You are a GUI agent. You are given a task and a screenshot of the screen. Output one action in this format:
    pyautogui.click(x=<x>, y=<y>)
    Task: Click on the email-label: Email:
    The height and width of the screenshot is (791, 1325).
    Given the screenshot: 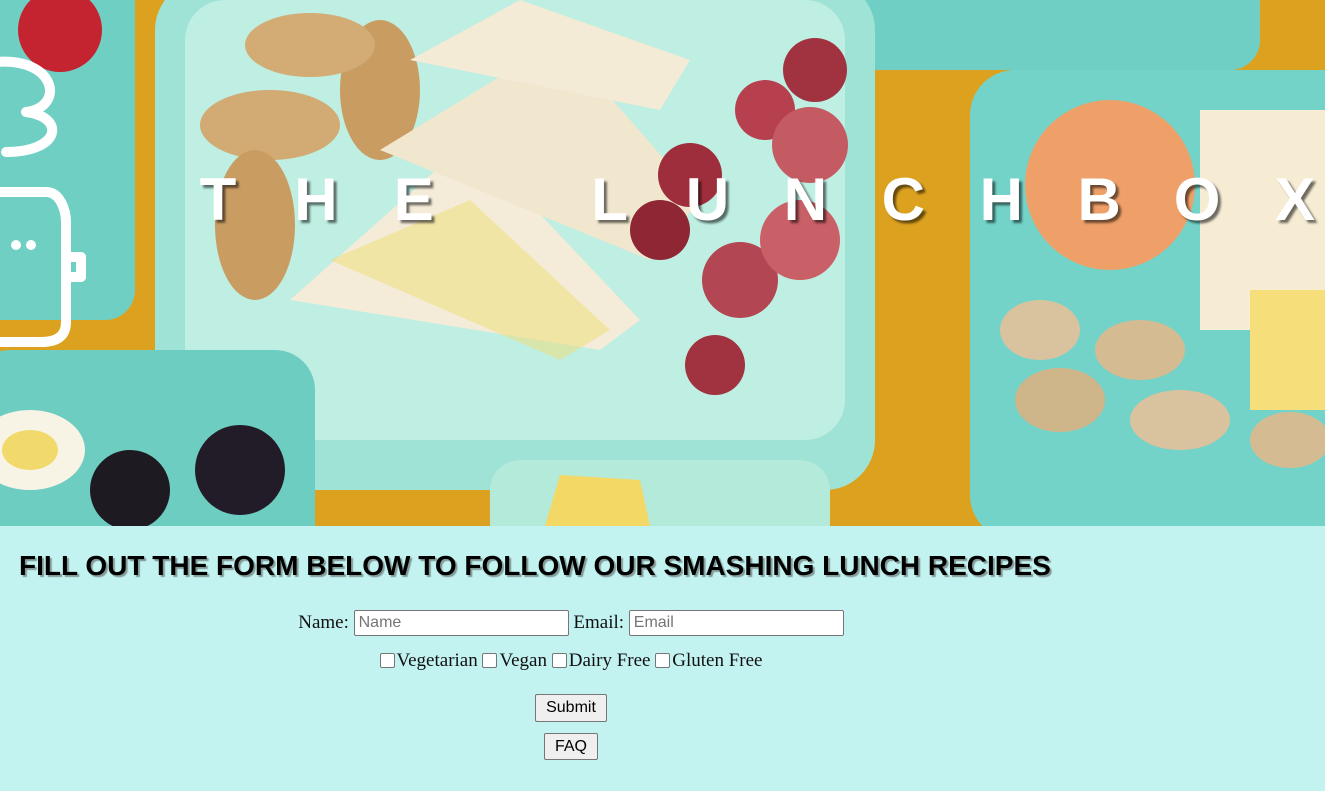 What is the action you would take?
    pyautogui.click(x=599, y=622)
    